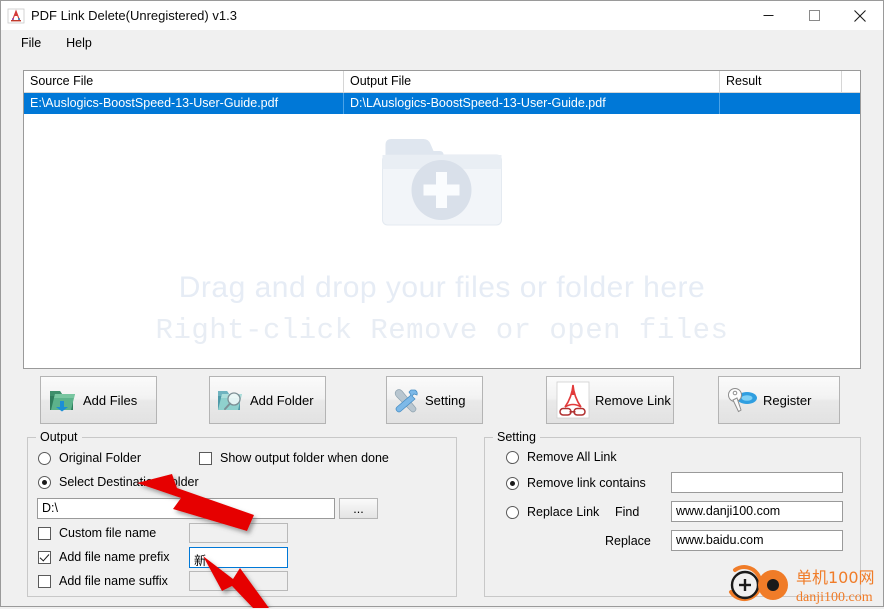 The width and height of the screenshot is (884, 609). I want to click on radio-remove-link-contains-indicator, so click(512, 483).